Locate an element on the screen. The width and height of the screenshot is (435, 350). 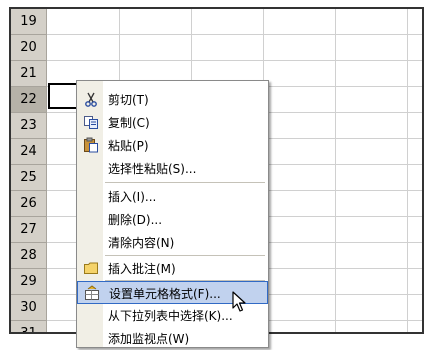
menu-item-label: 插入批注(M) is located at coordinates (142, 269).